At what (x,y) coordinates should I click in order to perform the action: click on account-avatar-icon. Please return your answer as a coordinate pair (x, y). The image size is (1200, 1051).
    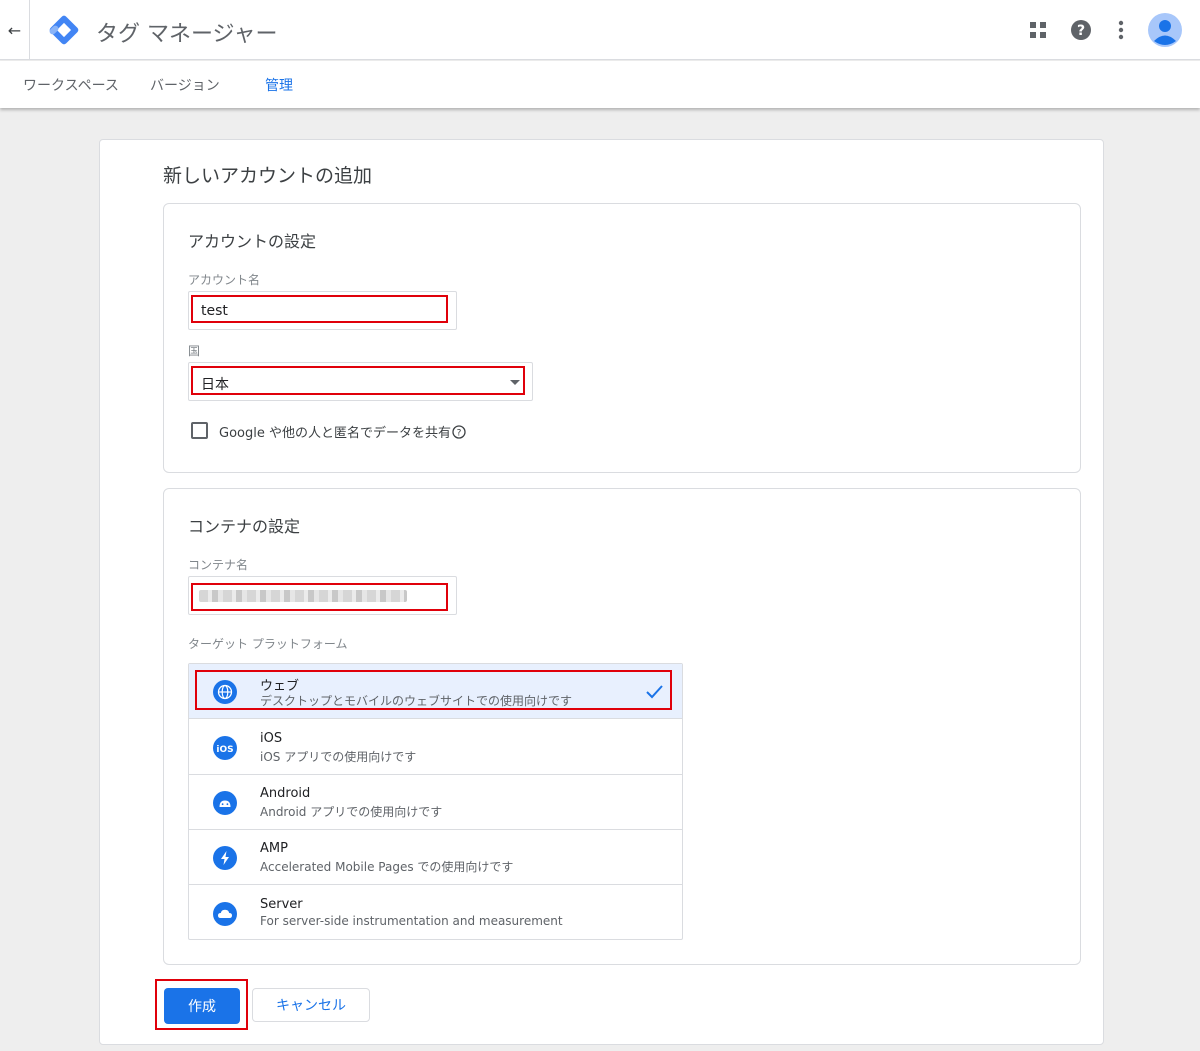
    Looking at the image, I should click on (1165, 30).